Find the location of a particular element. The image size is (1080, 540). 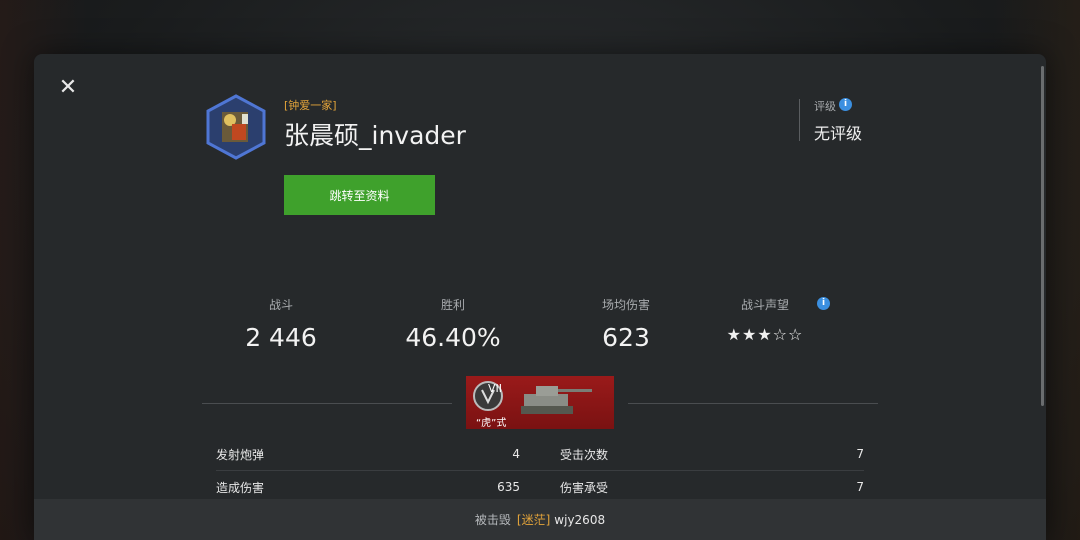

stat-avg-damage: 场均伤害 623 is located at coordinates (626, 324).